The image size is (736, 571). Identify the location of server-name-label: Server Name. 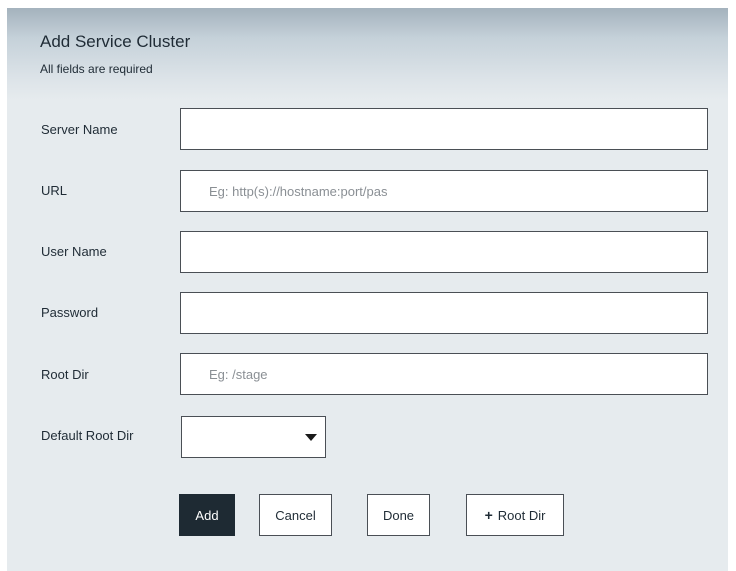
(79, 129).